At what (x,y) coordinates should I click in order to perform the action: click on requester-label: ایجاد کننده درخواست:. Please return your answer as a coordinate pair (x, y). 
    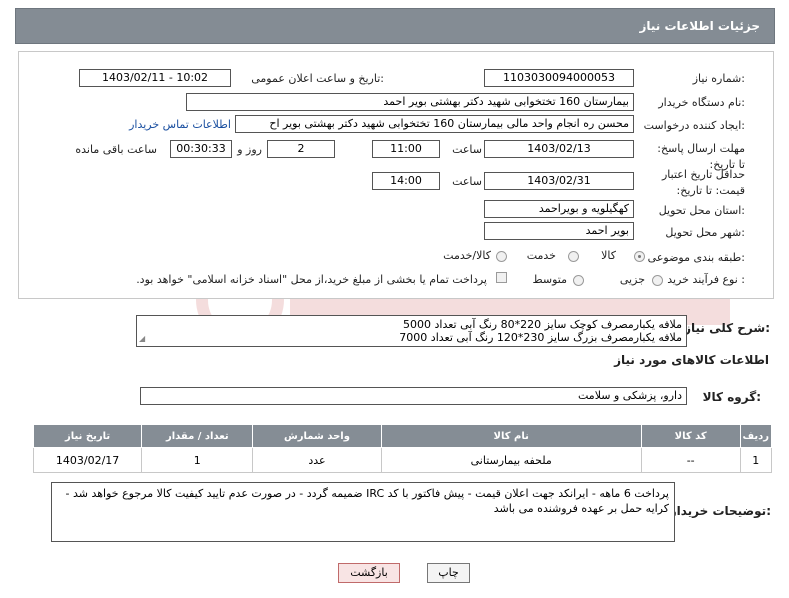
    Looking at the image, I should click on (694, 125).